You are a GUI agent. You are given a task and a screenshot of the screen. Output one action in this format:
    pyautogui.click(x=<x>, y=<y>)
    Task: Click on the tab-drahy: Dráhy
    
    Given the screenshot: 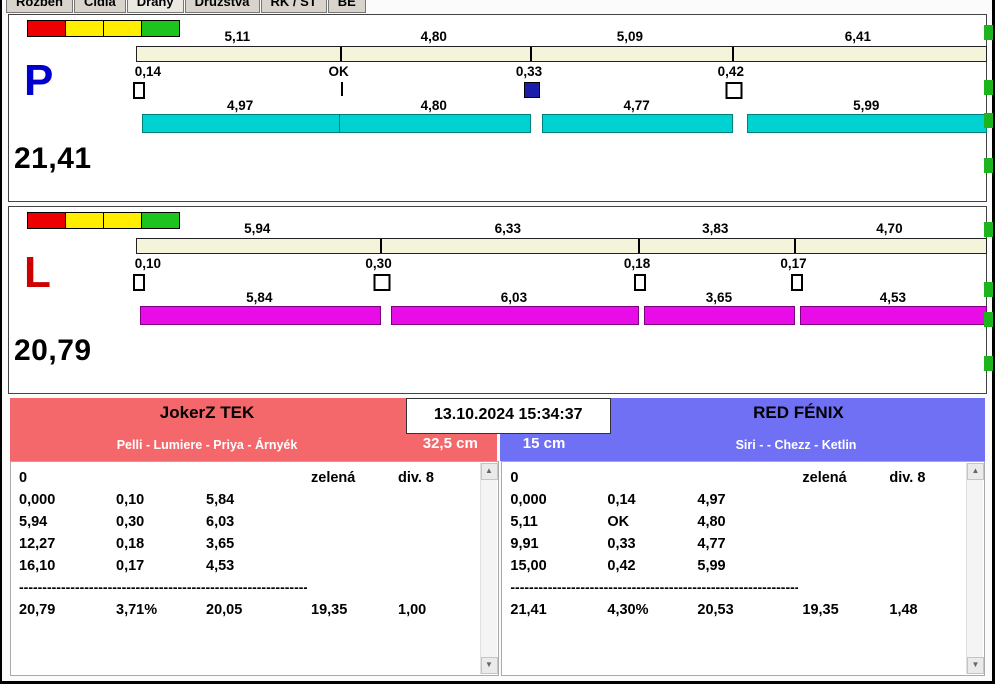 What is the action you would take?
    pyautogui.click(x=155, y=6)
    